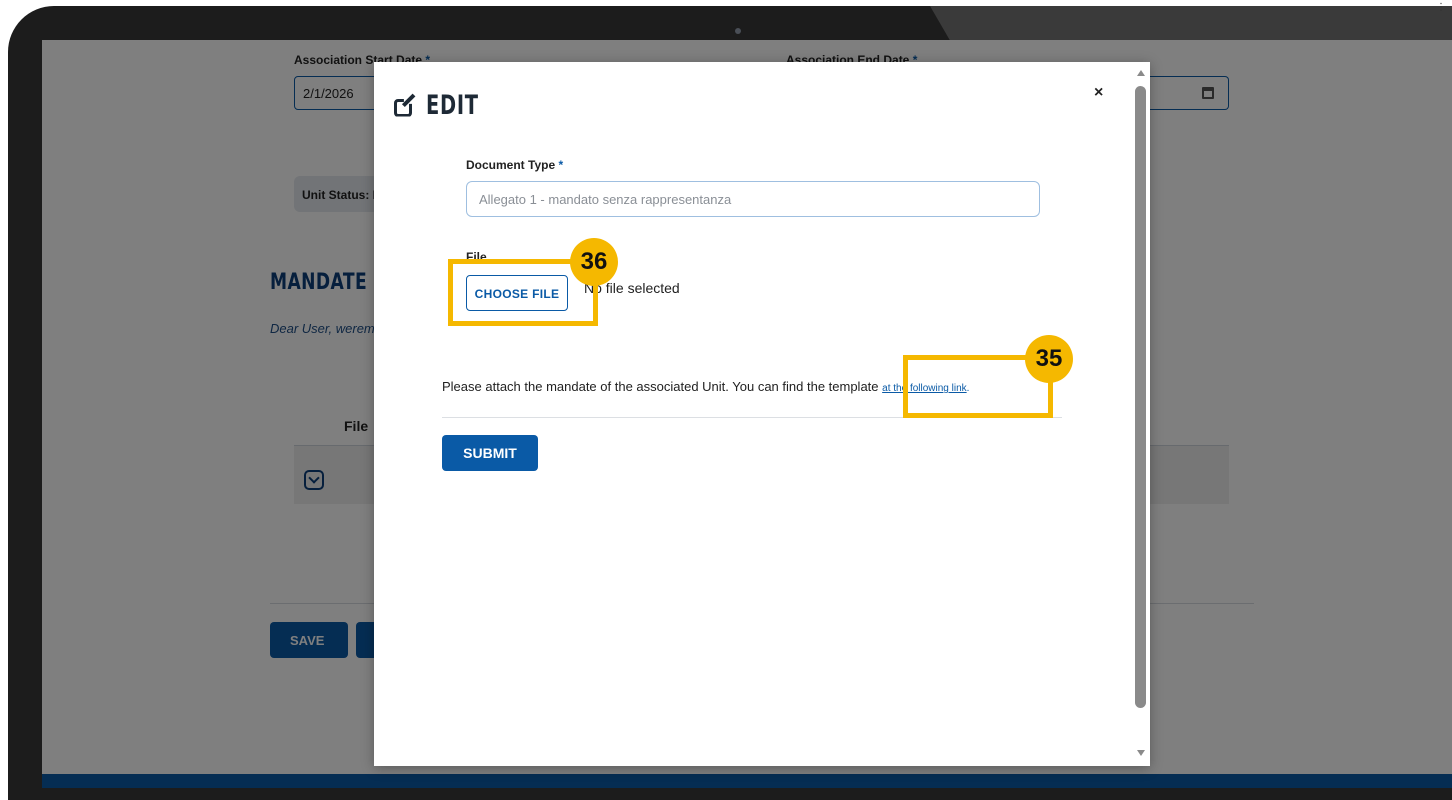 The width and height of the screenshot is (1452, 800). Describe the element at coordinates (405, 105) in the screenshot. I see `edit-icon` at that location.